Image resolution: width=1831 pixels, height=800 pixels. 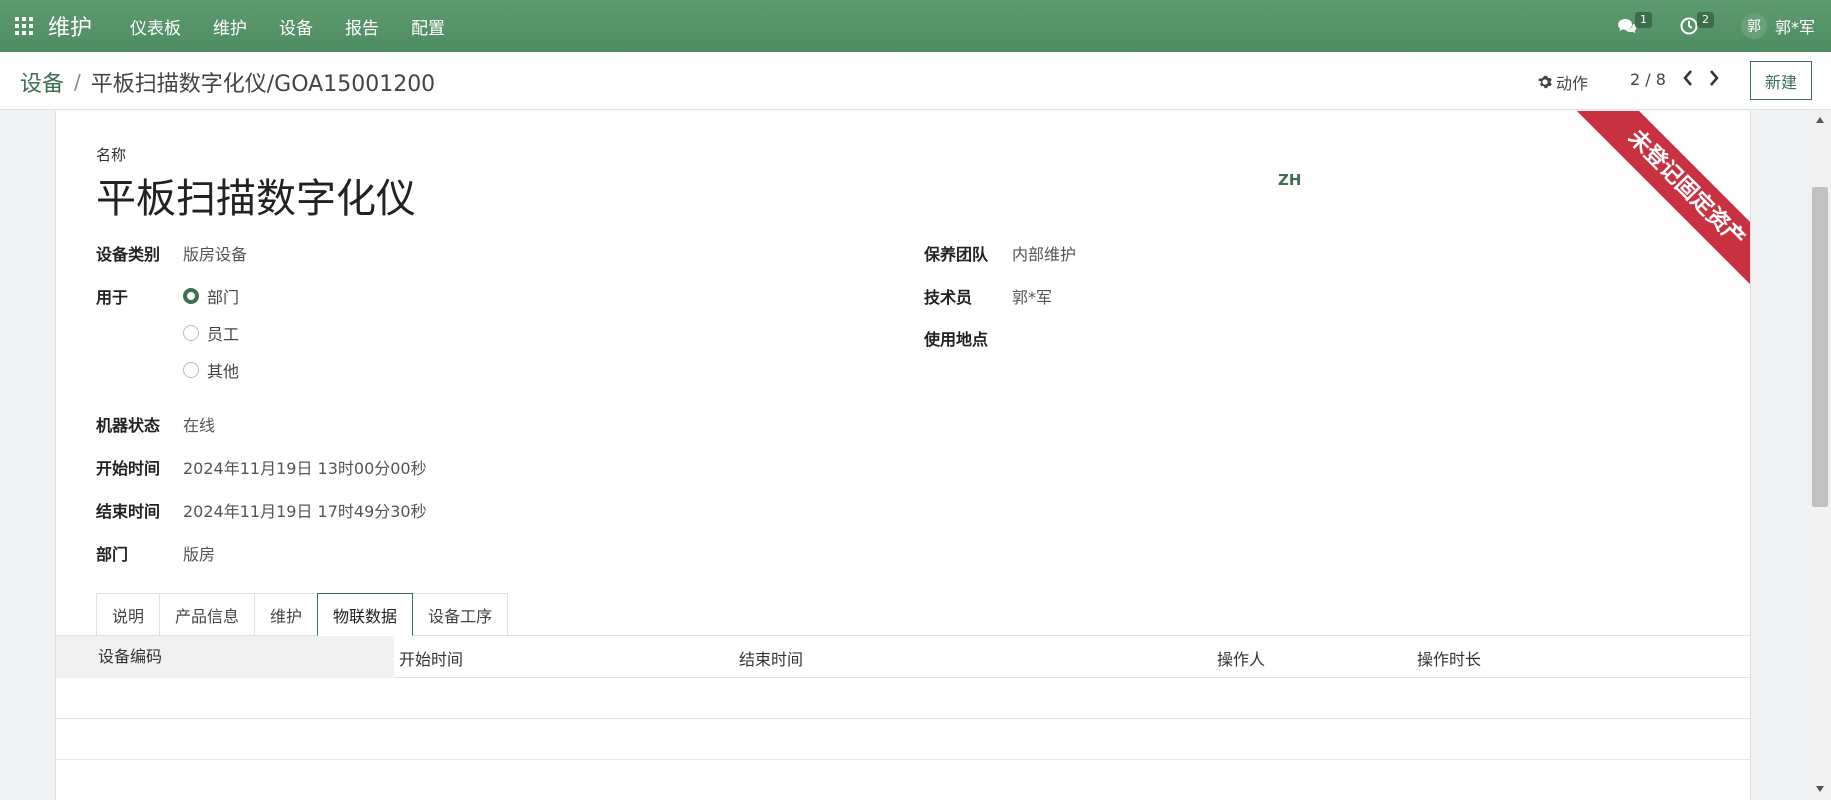 I want to click on breadcrumb: 设备 / 平板扫描数字化仪/GOA15001200, so click(x=227, y=82).